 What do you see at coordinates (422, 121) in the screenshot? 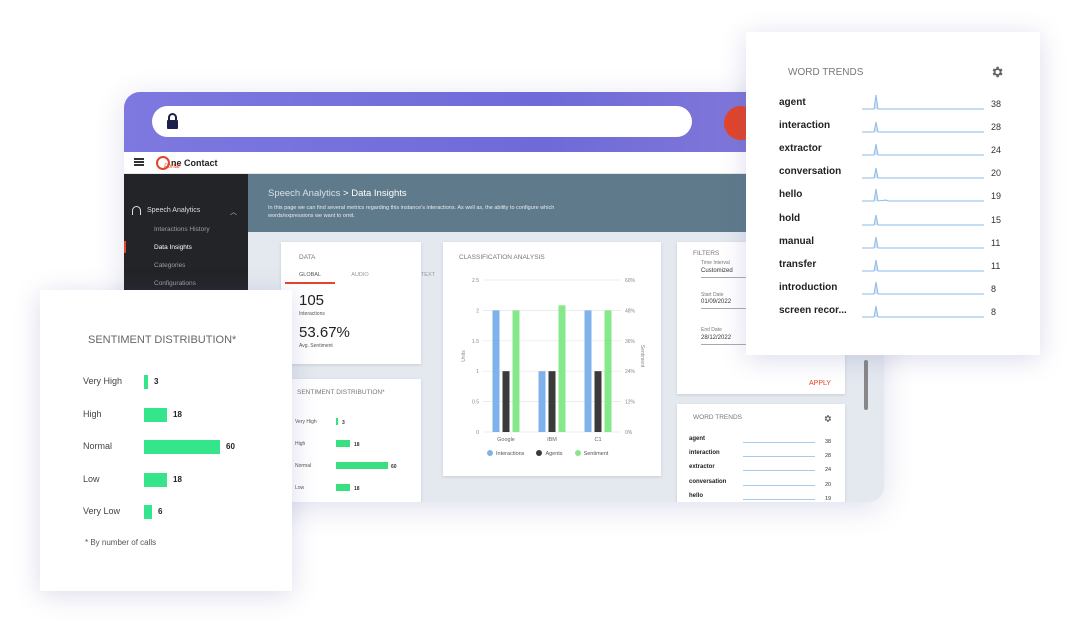
I see `address-bar` at bounding box center [422, 121].